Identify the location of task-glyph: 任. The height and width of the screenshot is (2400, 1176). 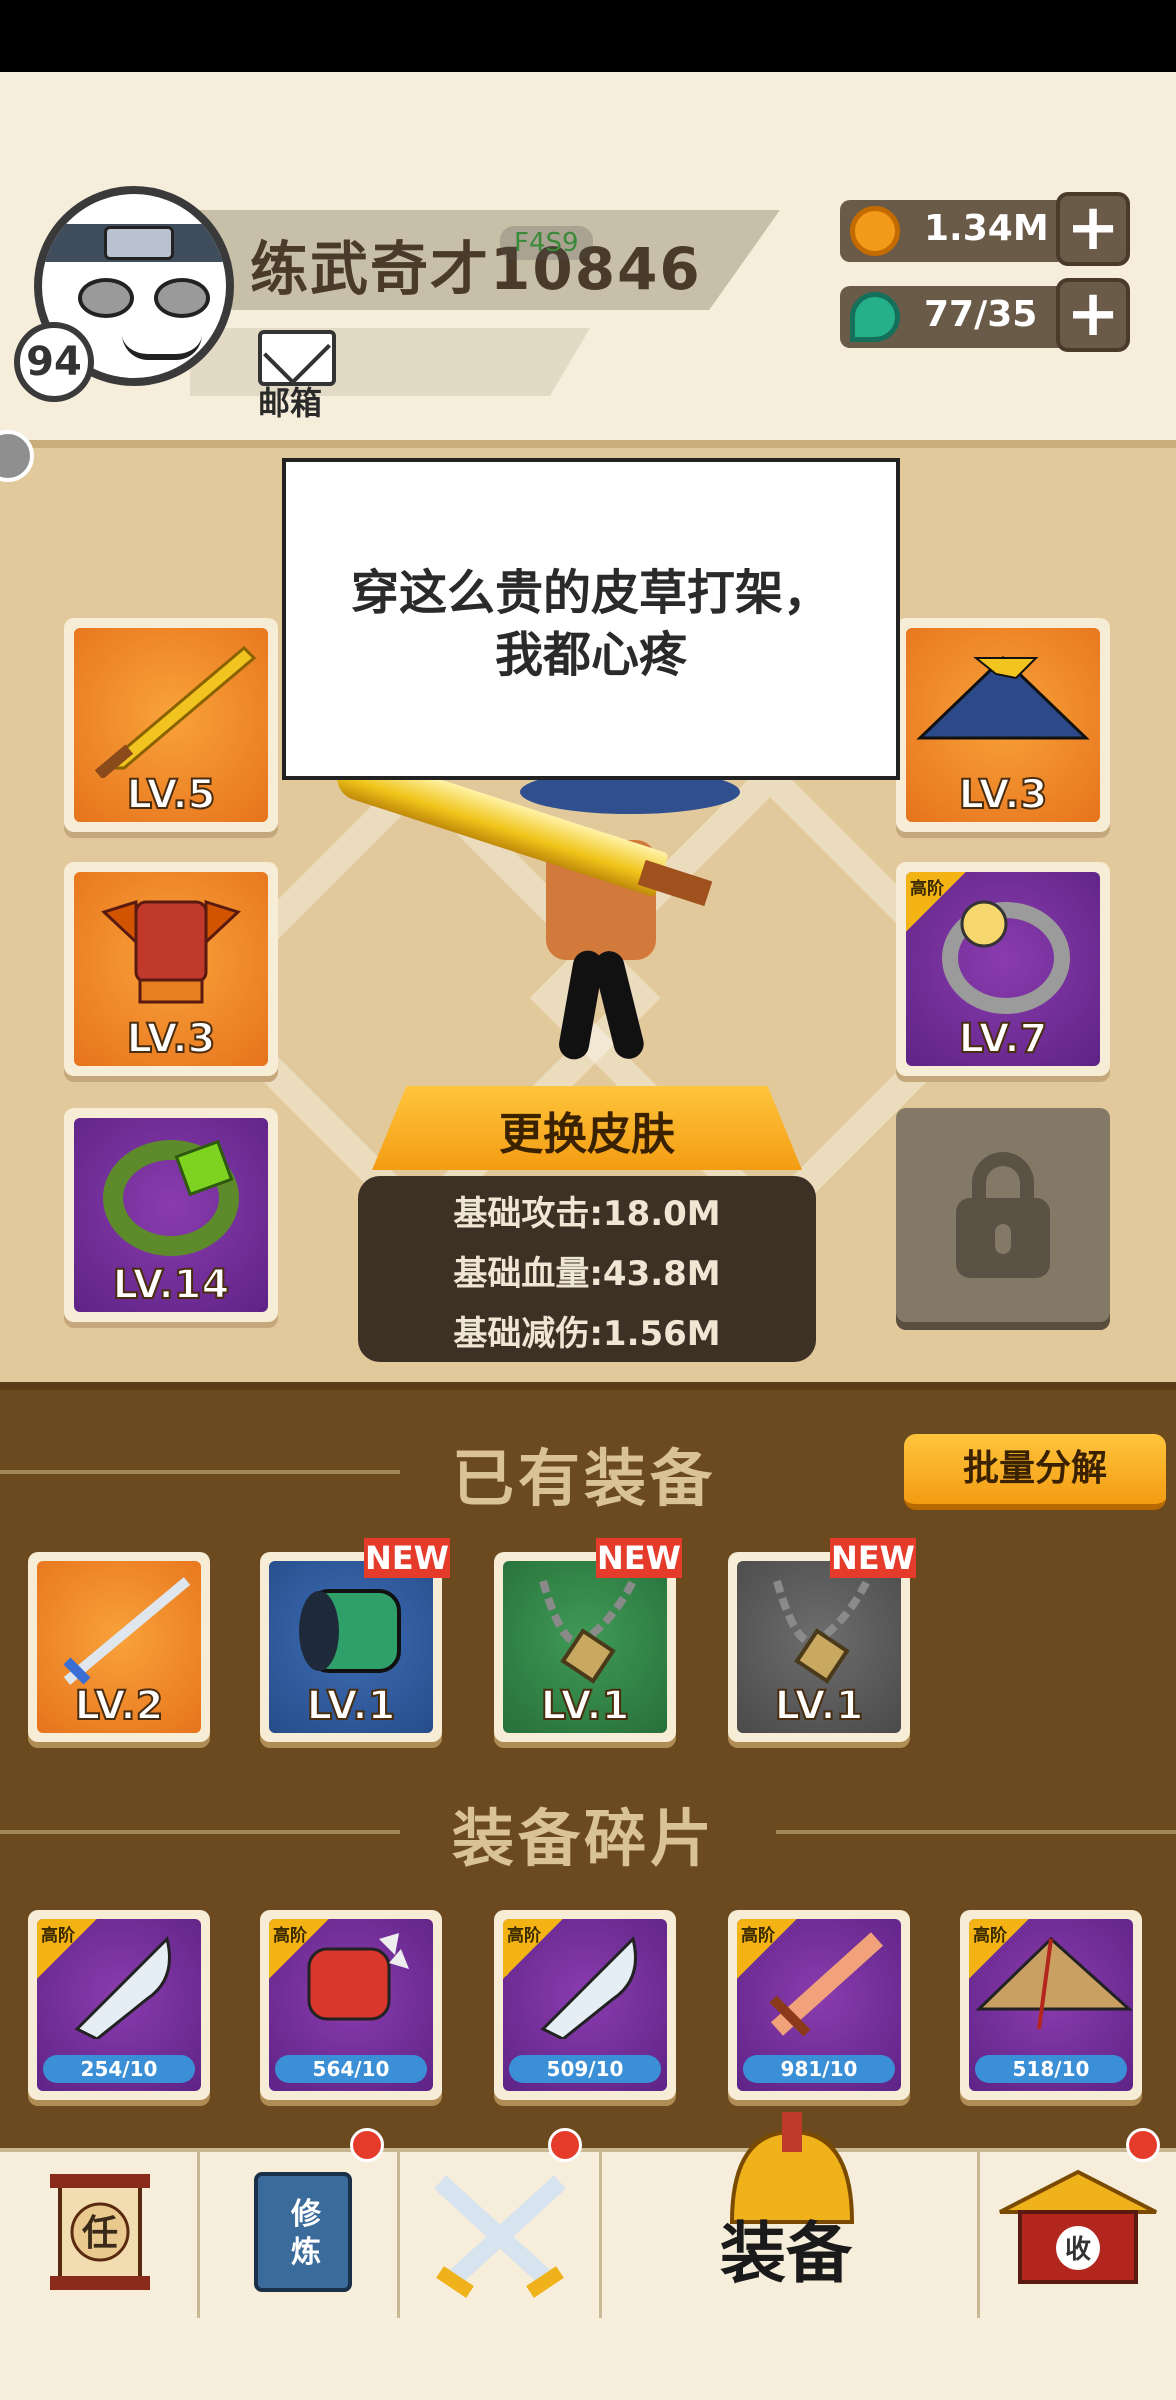
(100, 2233).